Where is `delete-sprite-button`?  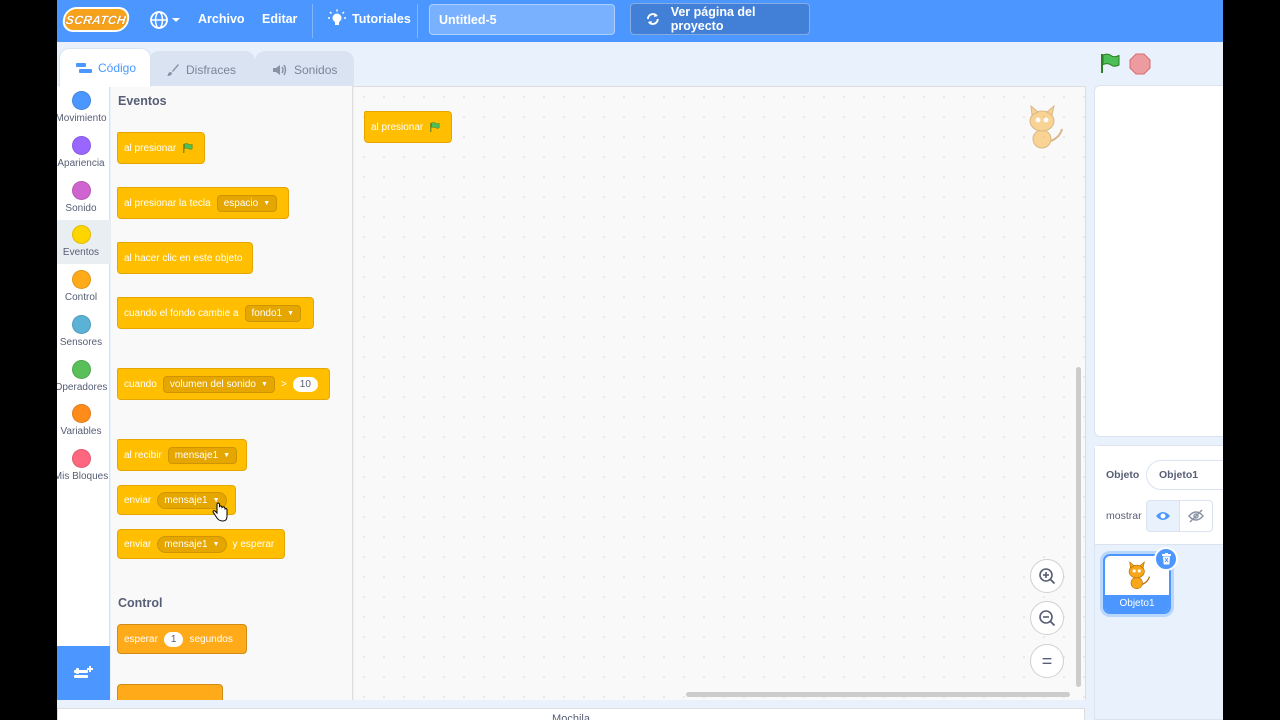
delete-sprite-button is located at coordinates (1166, 559).